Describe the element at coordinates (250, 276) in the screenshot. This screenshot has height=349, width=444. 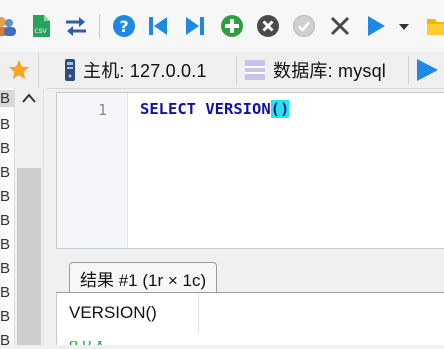
I see `result-tabs: 结果 #1 (1r × 1c)` at that location.